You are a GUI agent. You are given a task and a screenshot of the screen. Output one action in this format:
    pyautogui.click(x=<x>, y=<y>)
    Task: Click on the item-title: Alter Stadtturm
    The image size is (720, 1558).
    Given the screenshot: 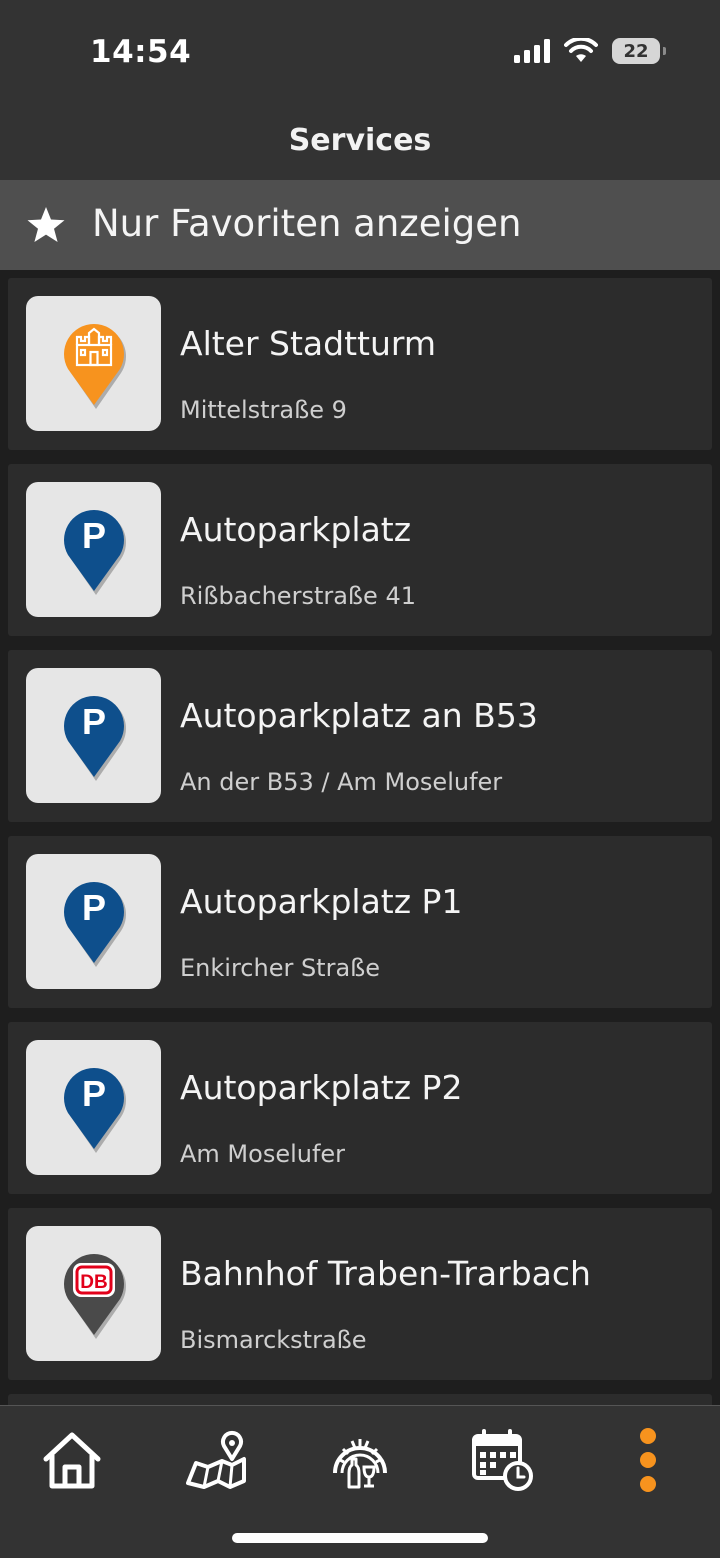 What is the action you would take?
    pyautogui.click(x=308, y=343)
    